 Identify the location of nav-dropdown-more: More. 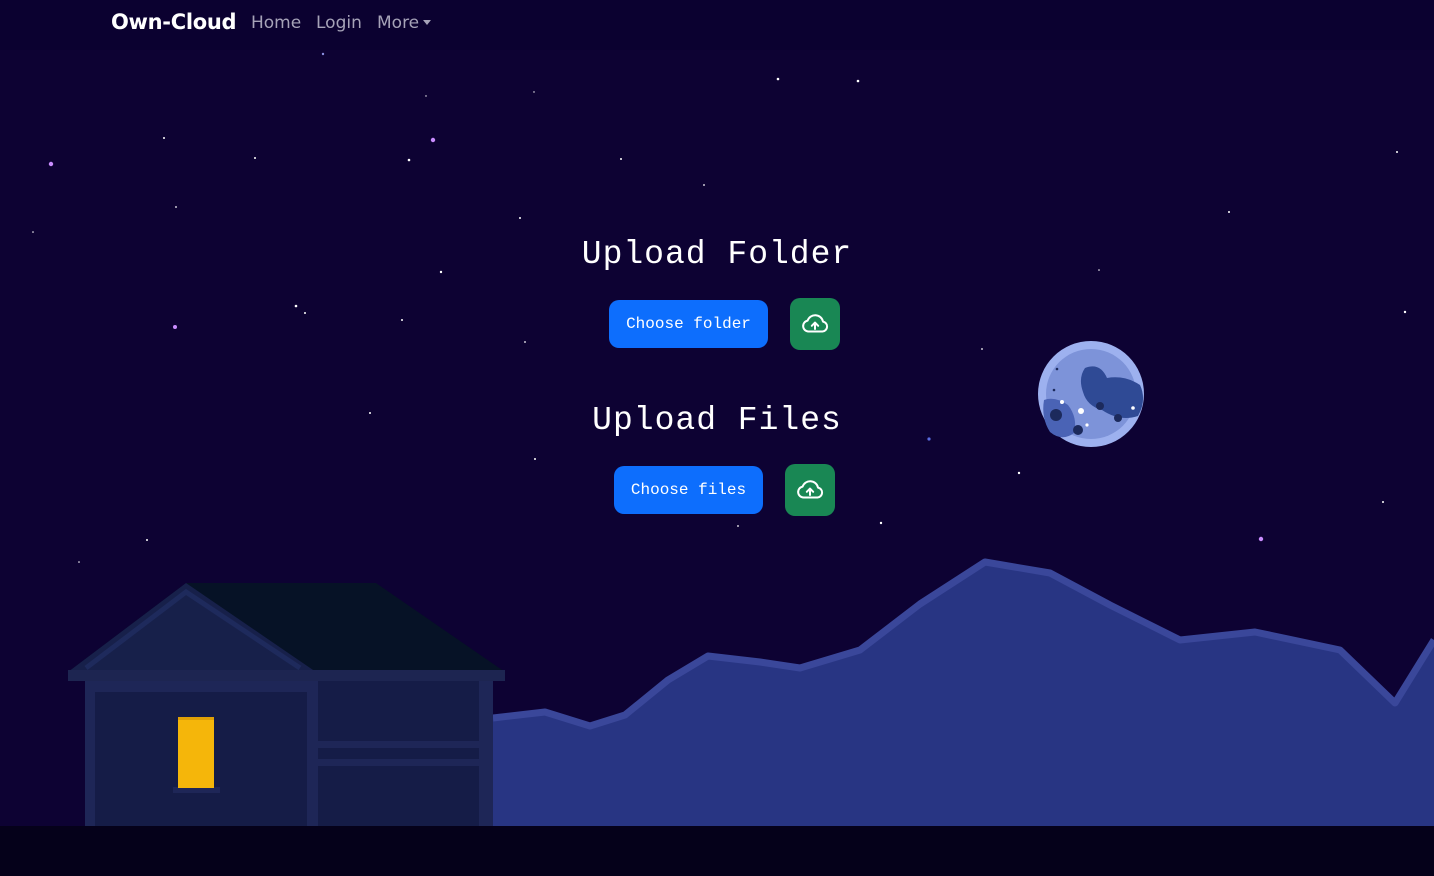
(404, 23).